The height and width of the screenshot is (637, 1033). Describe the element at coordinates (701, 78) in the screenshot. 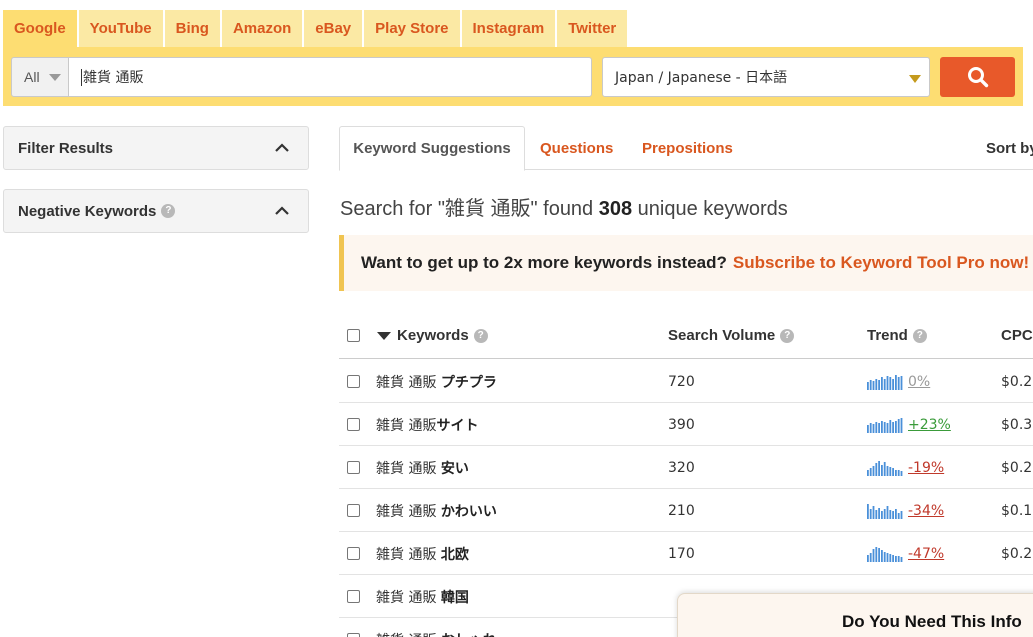

I see `language-label: Japan / Japanese - 日本語` at that location.